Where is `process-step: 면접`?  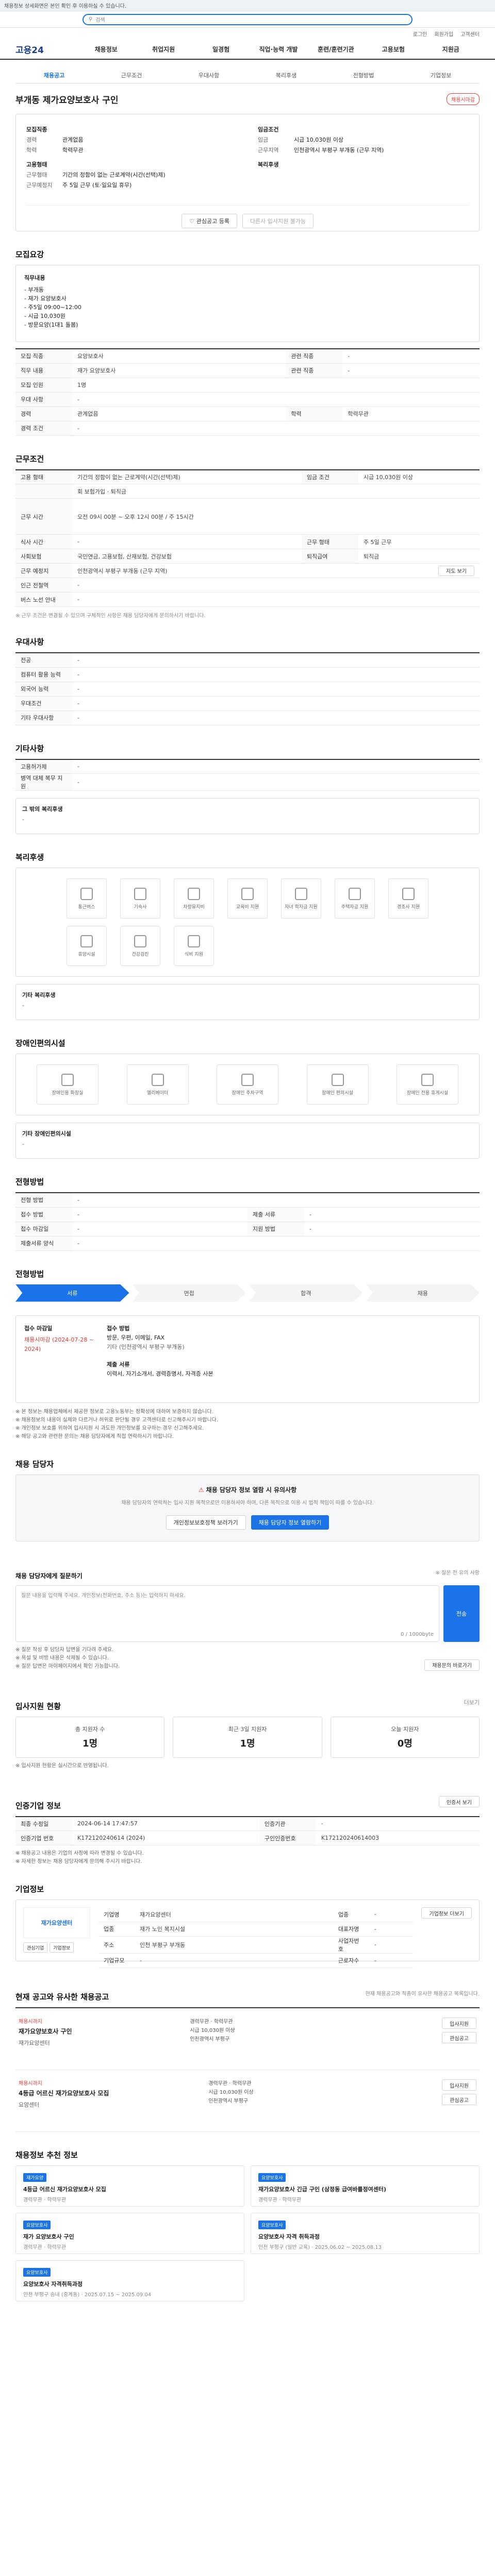 process-step: 면접 is located at coordinates (189, 1293).